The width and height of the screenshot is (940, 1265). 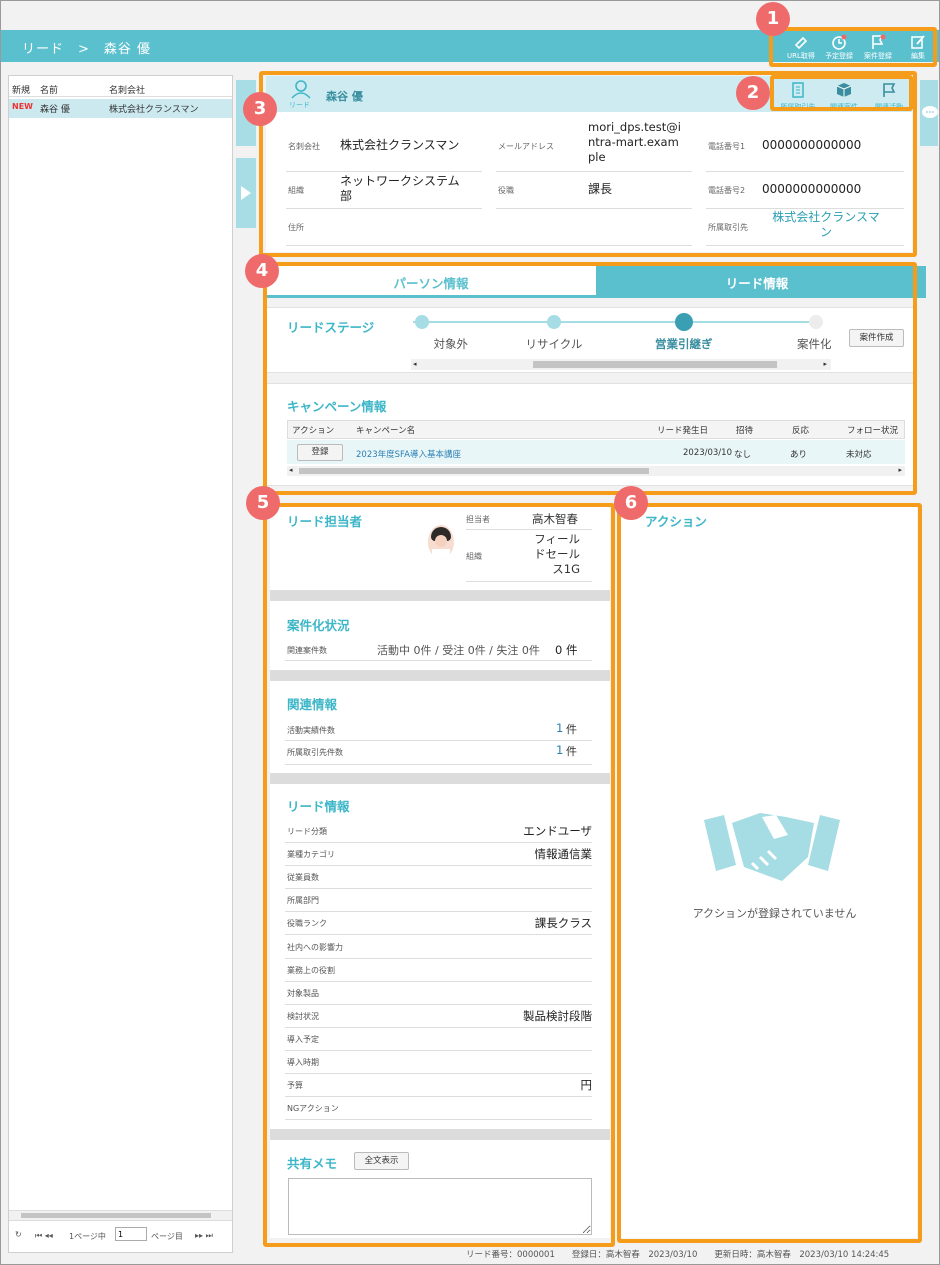 I want to click on play-icon, so click(x=246, y=193).